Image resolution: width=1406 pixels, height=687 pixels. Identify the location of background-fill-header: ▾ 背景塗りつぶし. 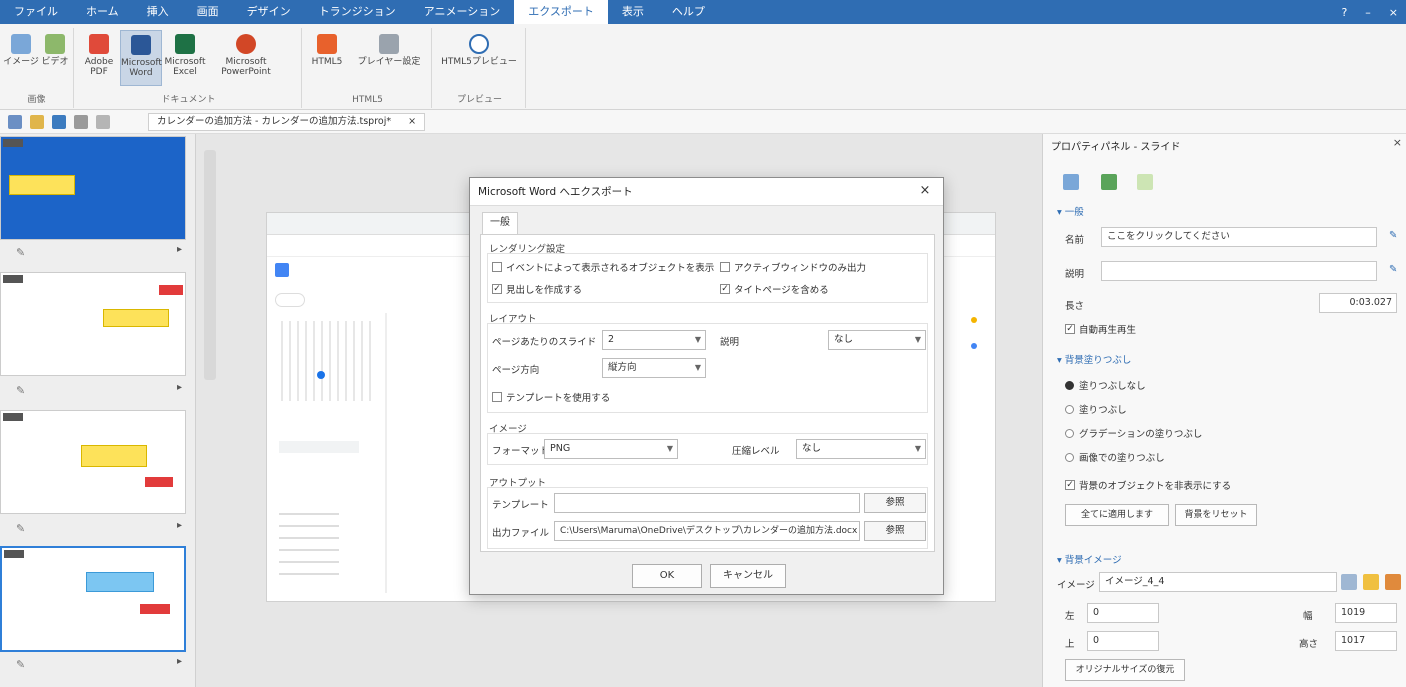
(1094, 359).